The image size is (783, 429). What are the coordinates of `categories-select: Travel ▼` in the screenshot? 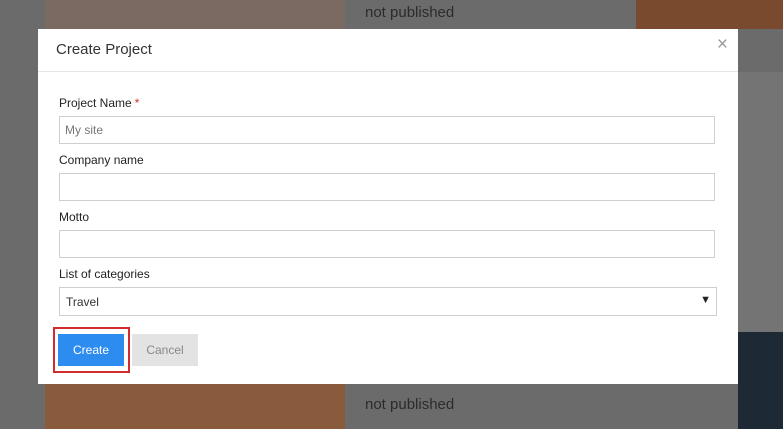 It's located at (388, 301).